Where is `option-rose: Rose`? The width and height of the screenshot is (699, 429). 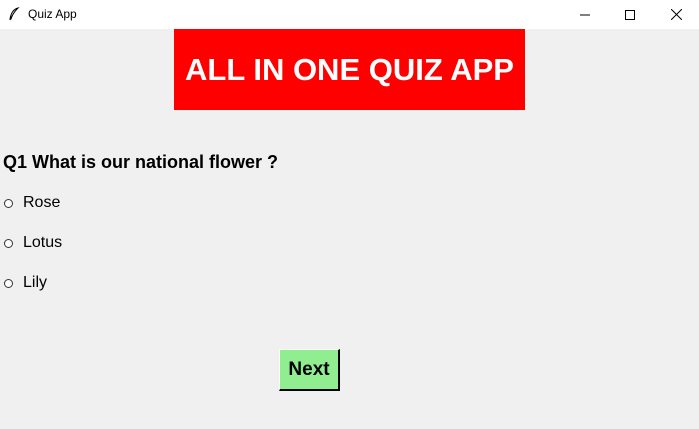 option-rose: Rose is located at coordinates (32, 203).